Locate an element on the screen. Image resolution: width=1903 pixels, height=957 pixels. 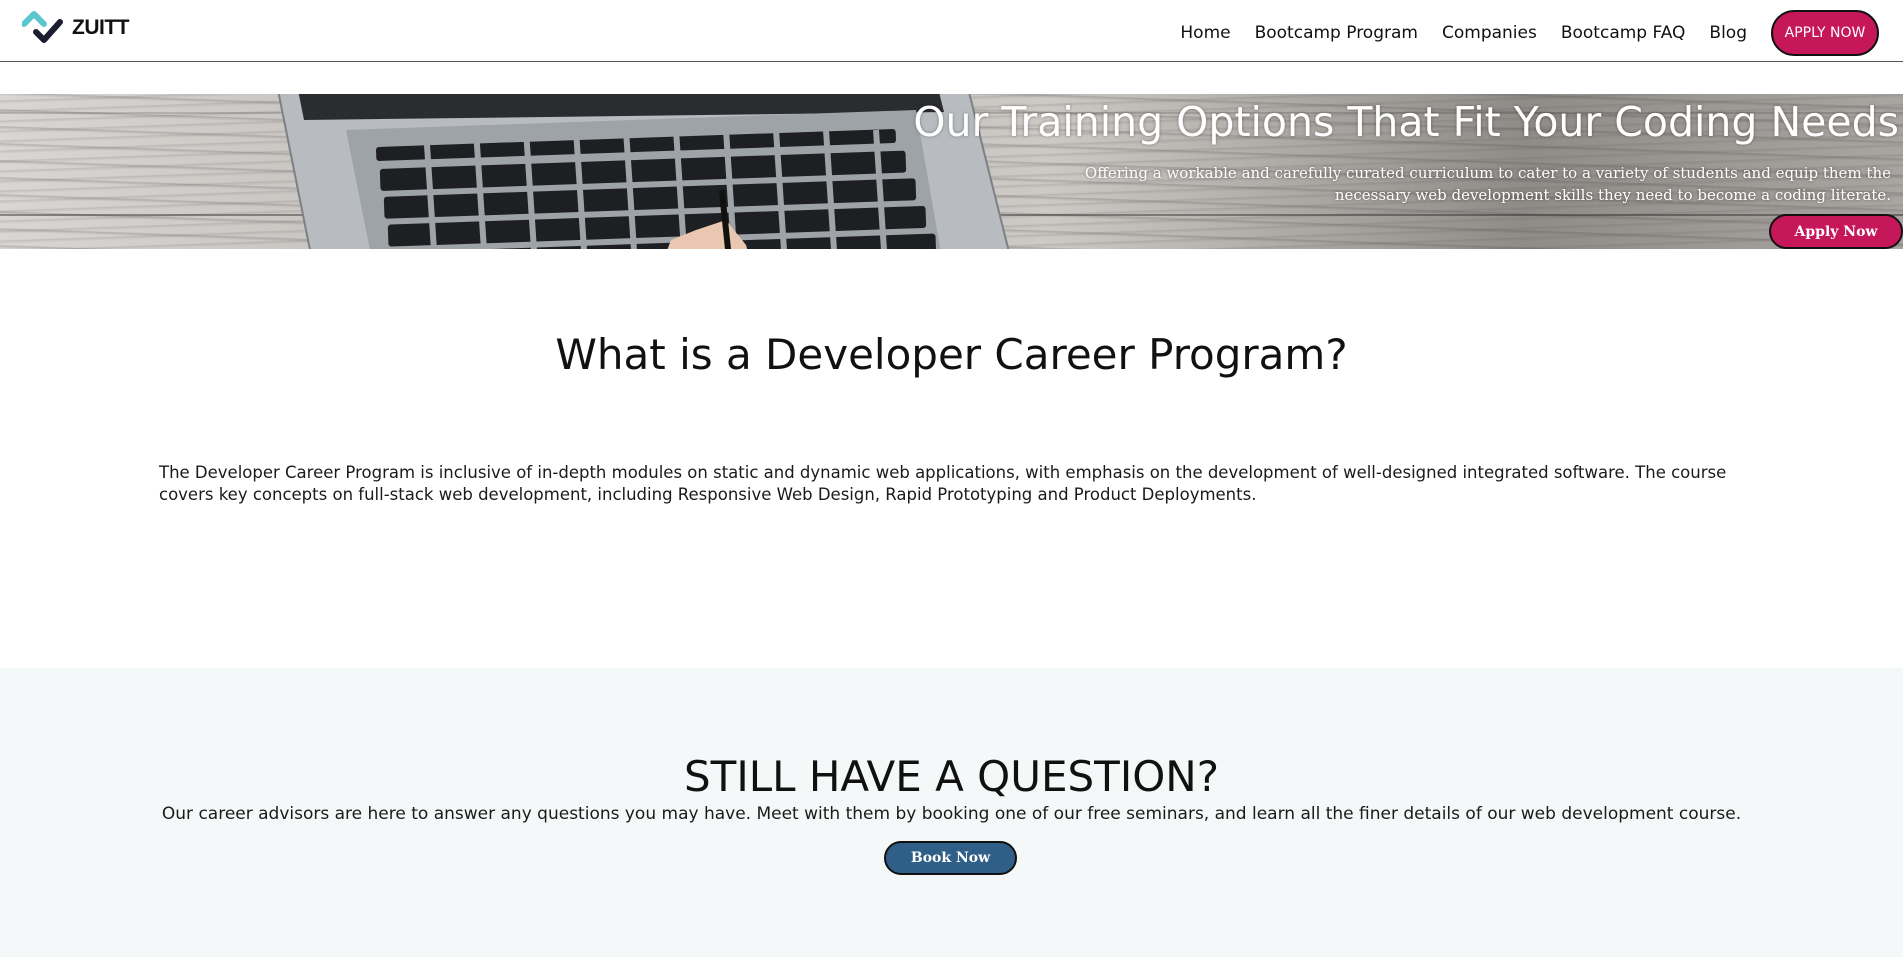
nav-companies: Companies is located at coordinates (1489, 33).